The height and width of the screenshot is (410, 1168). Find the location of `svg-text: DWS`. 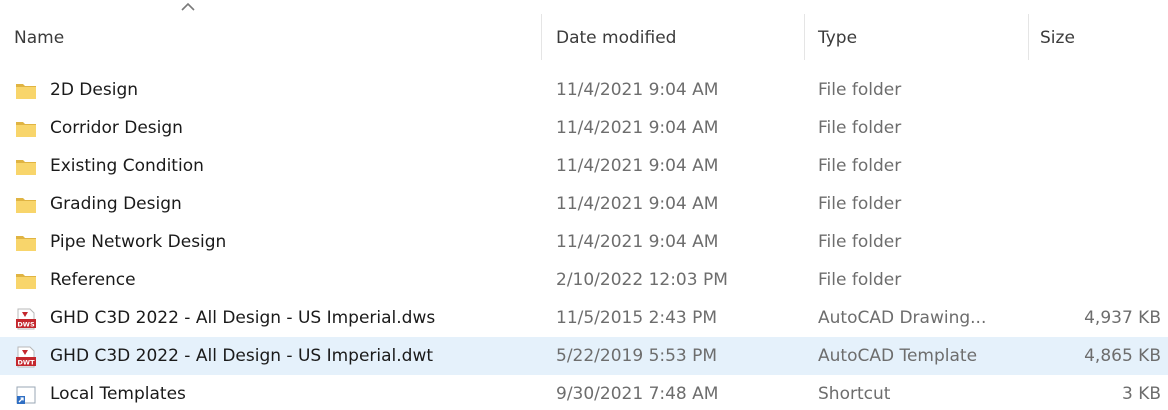

svg-text: DWS is located at coordinates (26, 325).